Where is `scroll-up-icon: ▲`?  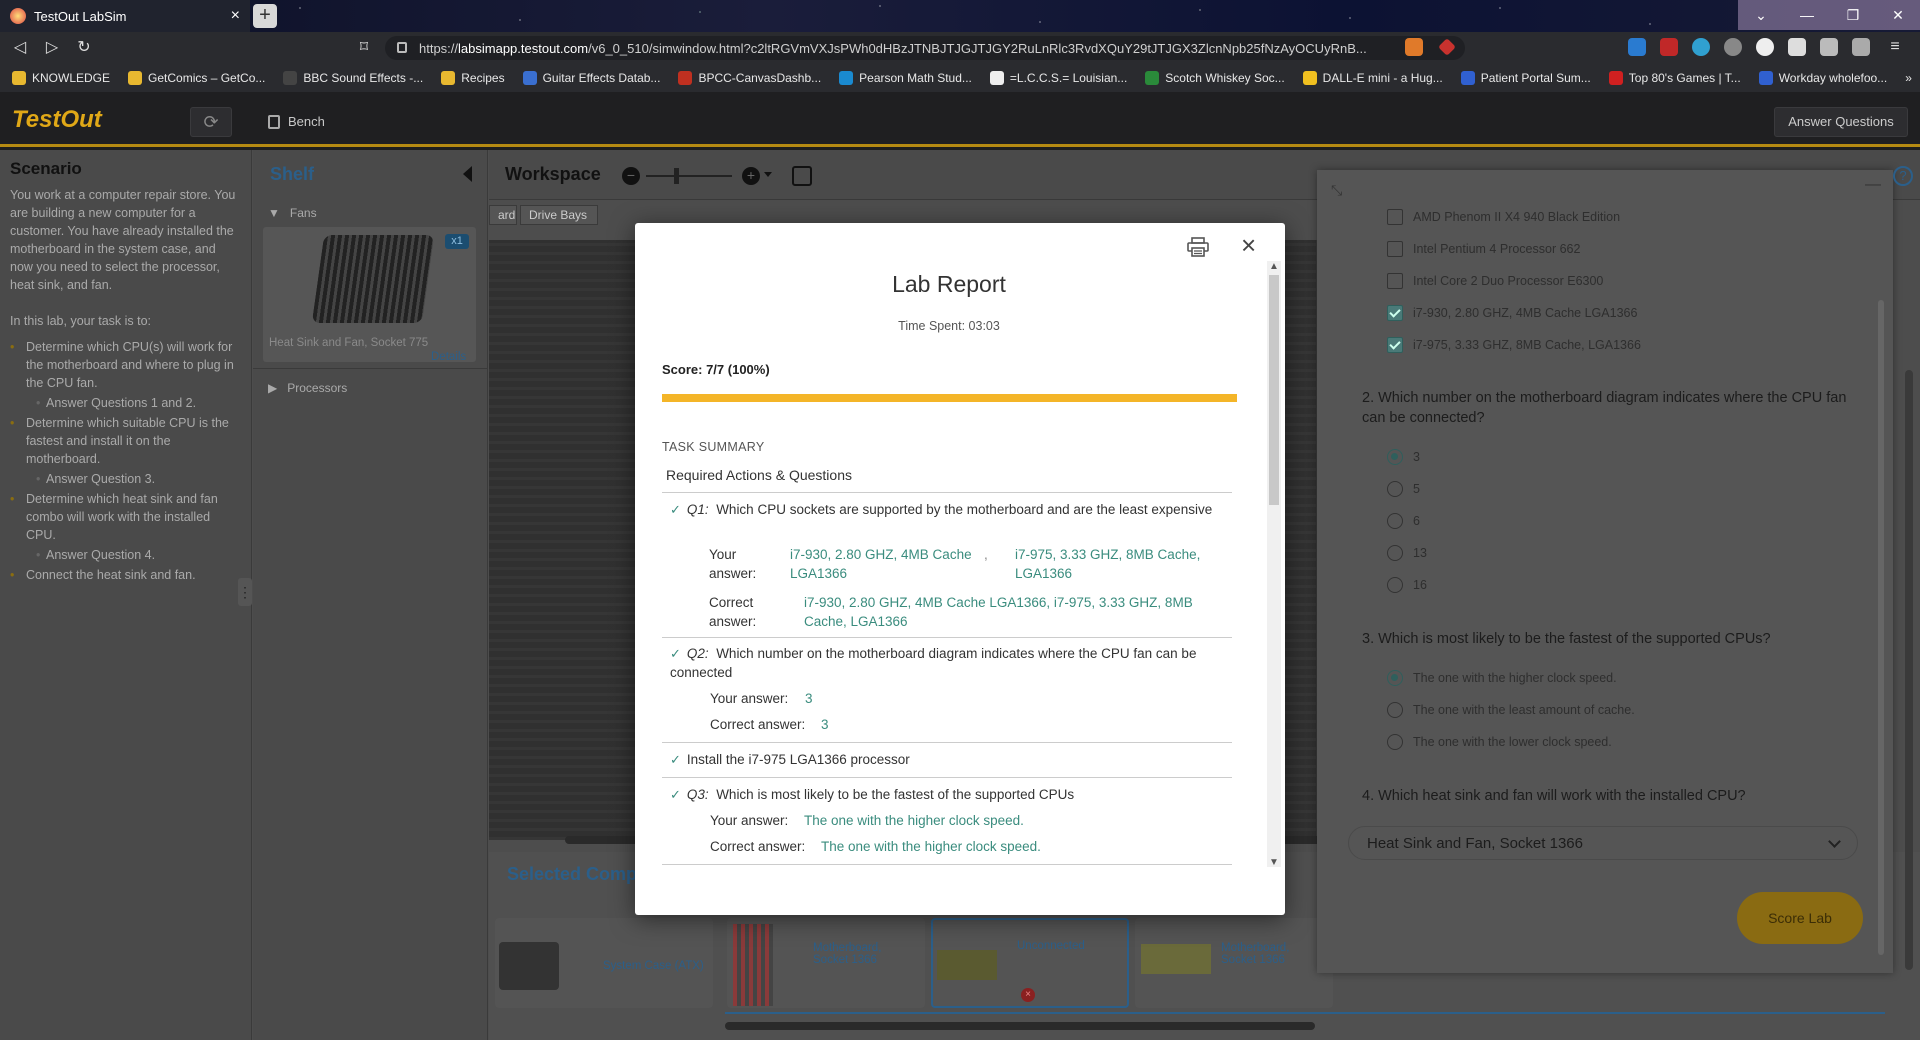
scroll-up-icon: ▲ is located at coordinates (1274, 266).